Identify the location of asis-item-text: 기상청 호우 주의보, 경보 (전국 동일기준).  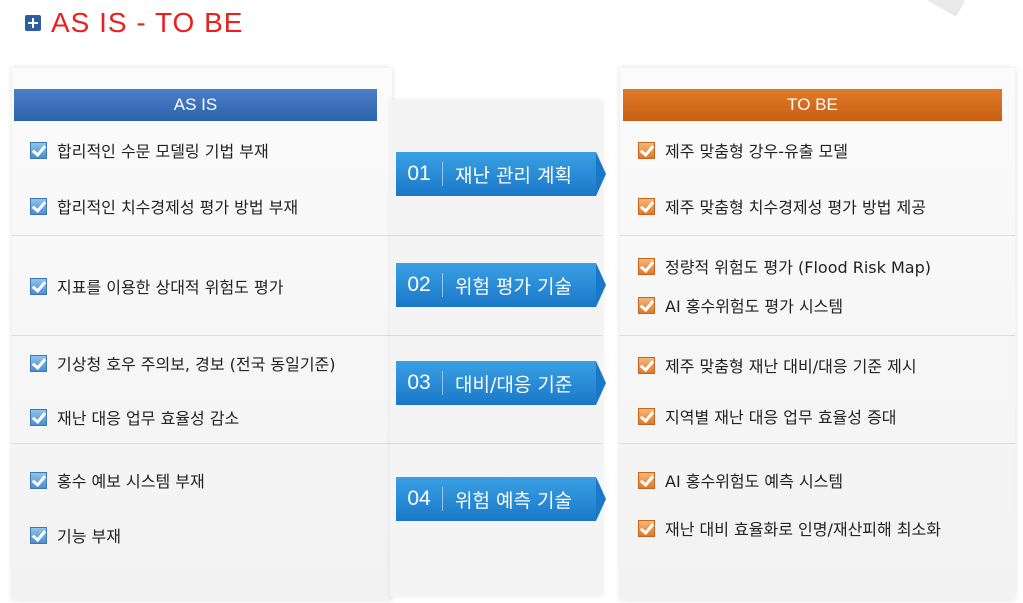
(196, 364).